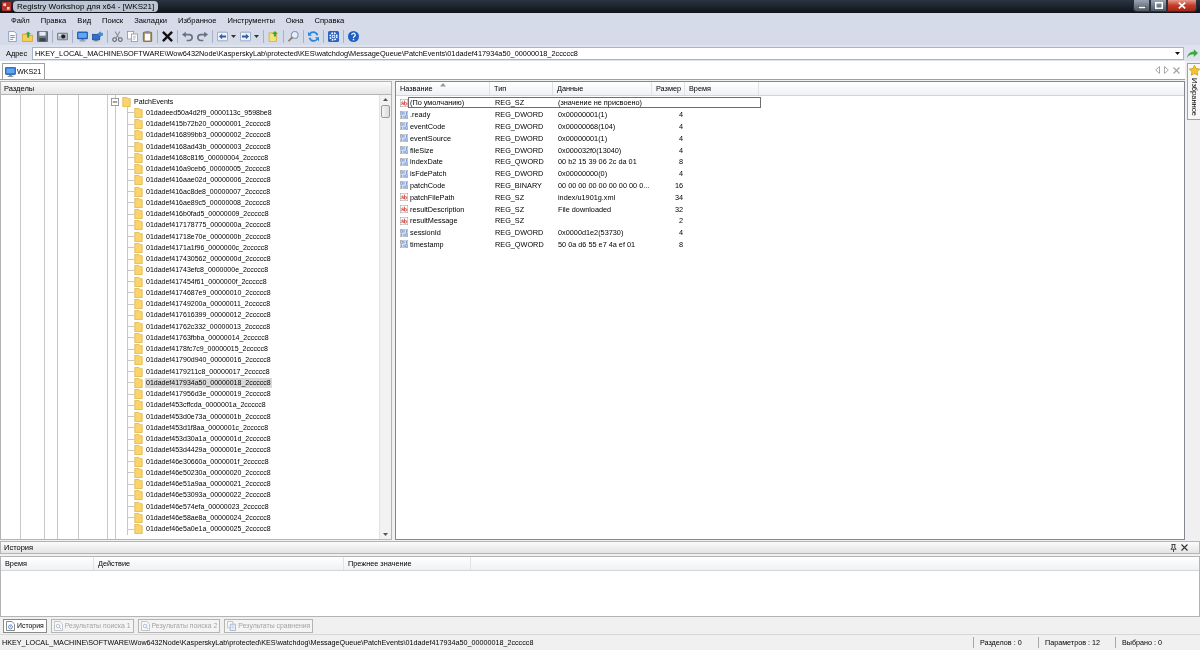 This screenshot has height=650, width=1200. I want to click on minimize-button, so click(1141, 6).